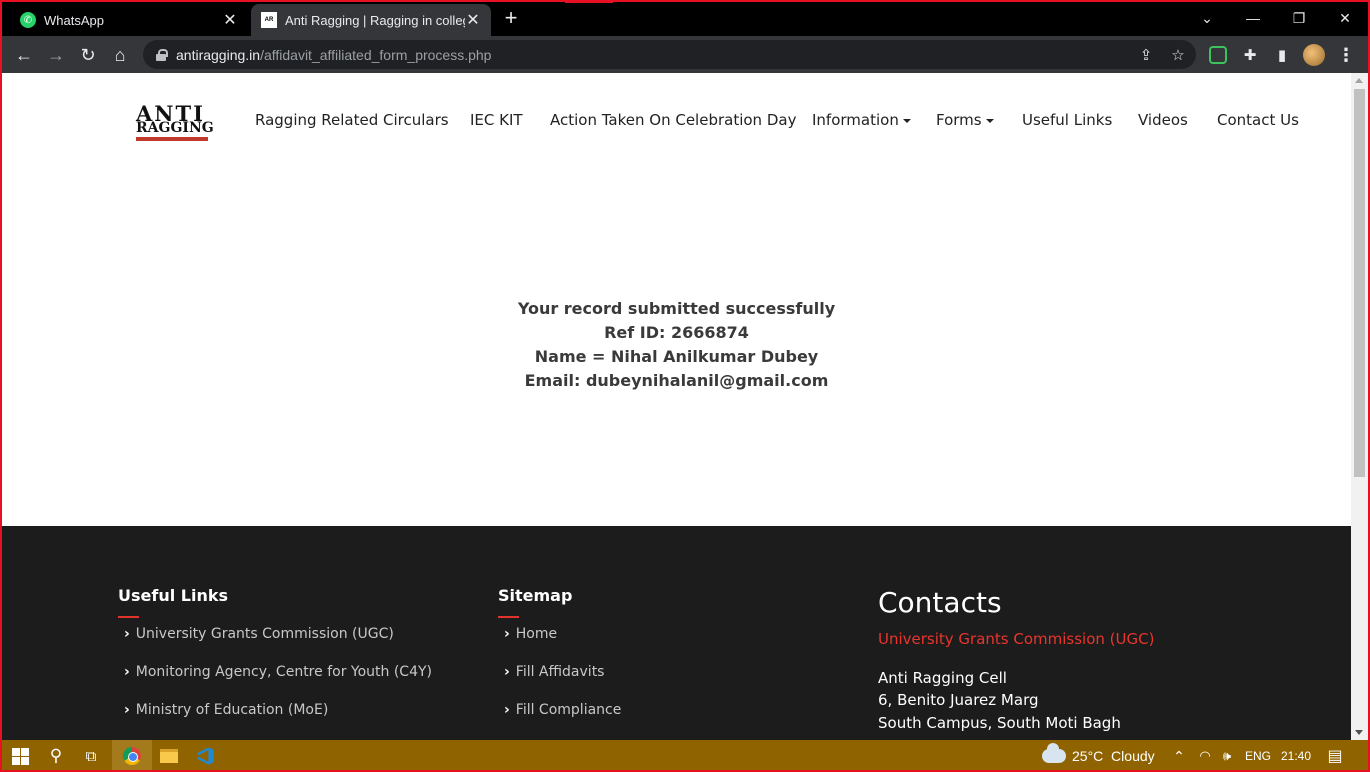 This screenshot has height=772, width=1370. I want to click on task-view-icon: ⧉, so click(91, 756).